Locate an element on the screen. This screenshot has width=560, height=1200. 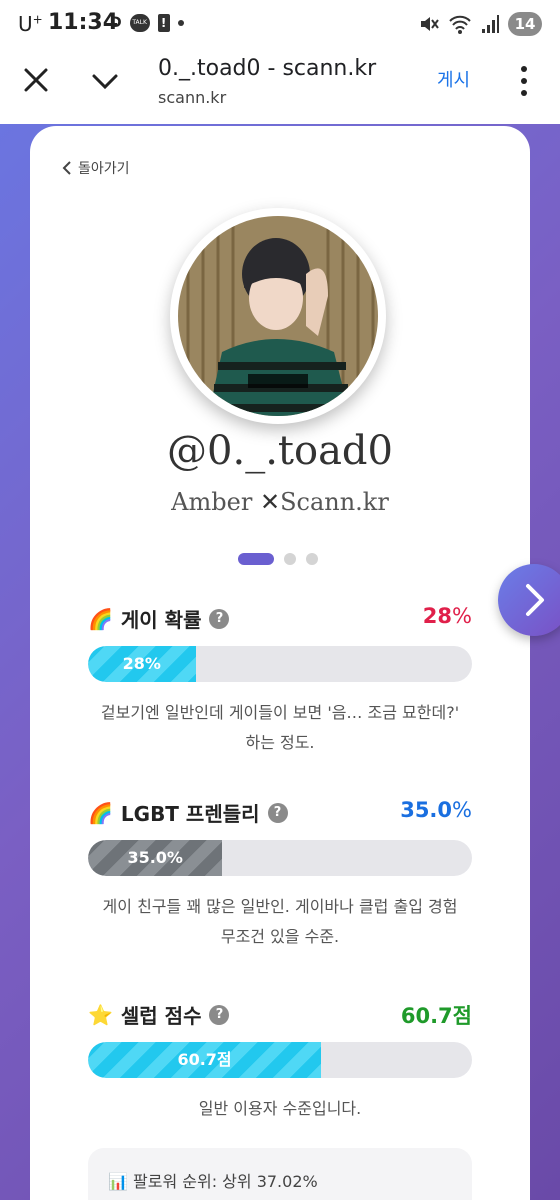
back-link: 돌아가기 is located at coordinates (96, 168).